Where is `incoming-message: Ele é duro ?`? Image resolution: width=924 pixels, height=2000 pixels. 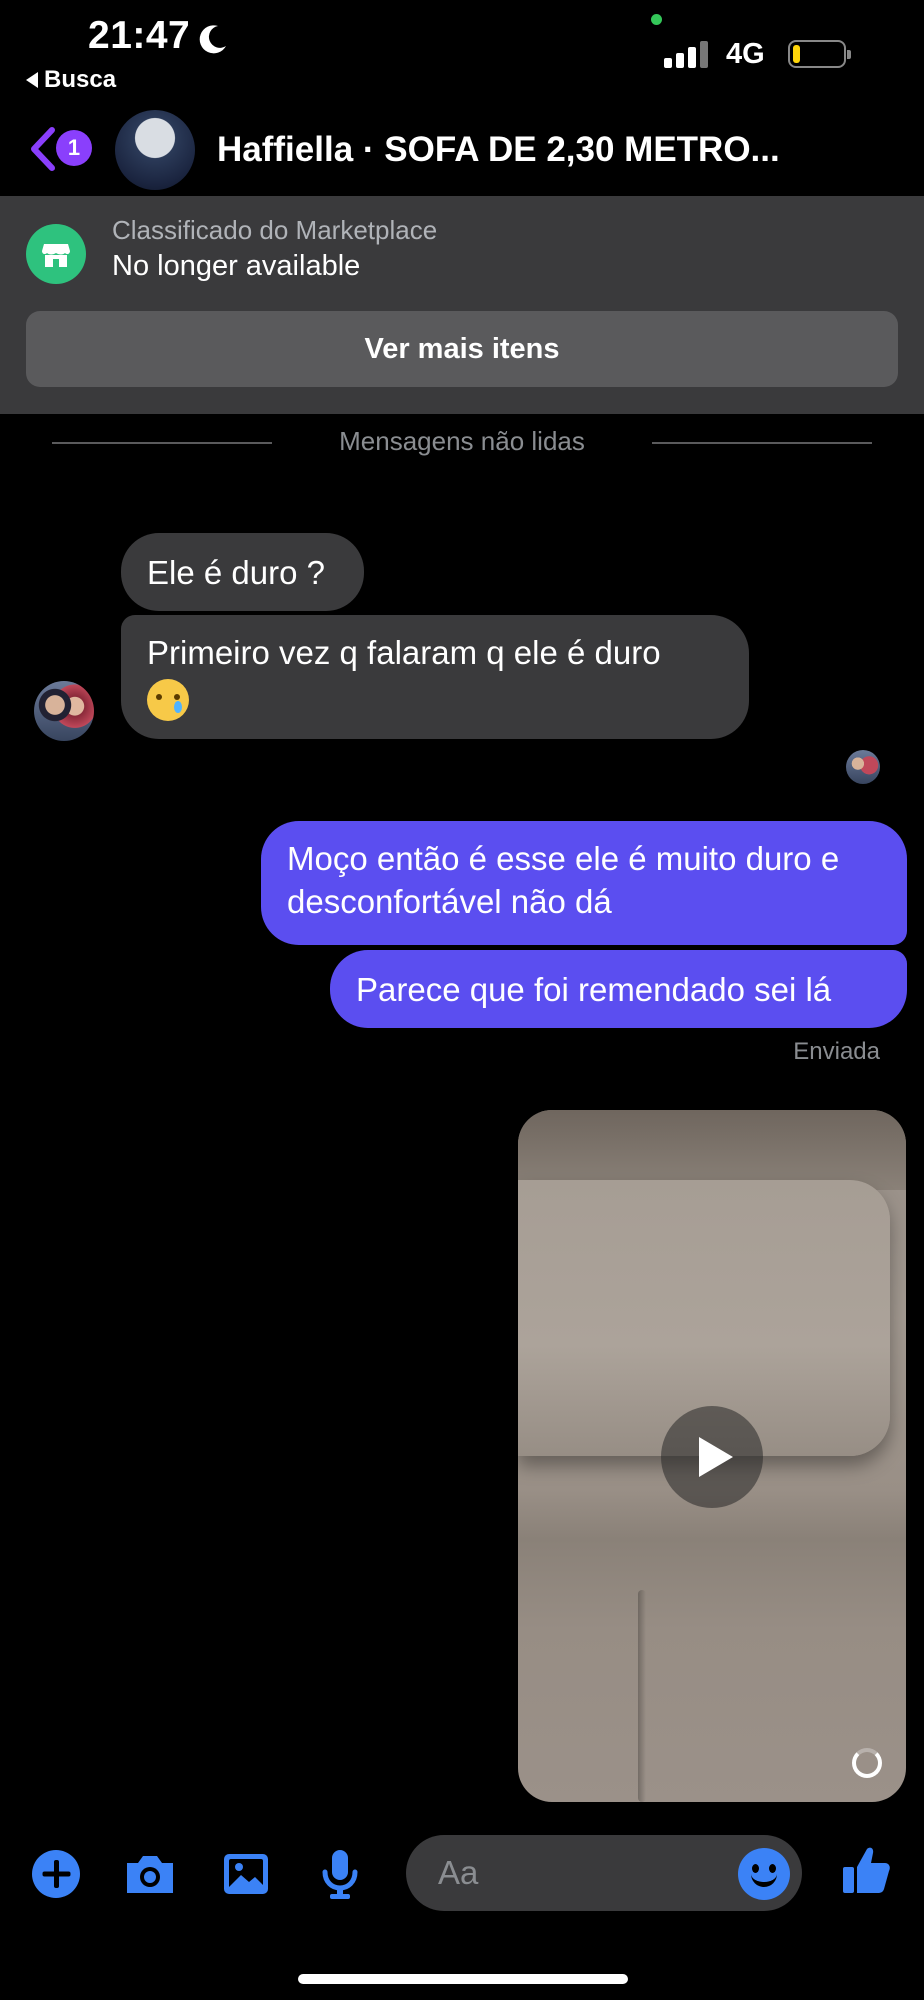 incoming-message: Ele é duro ? is located at coordinates (242, 572).